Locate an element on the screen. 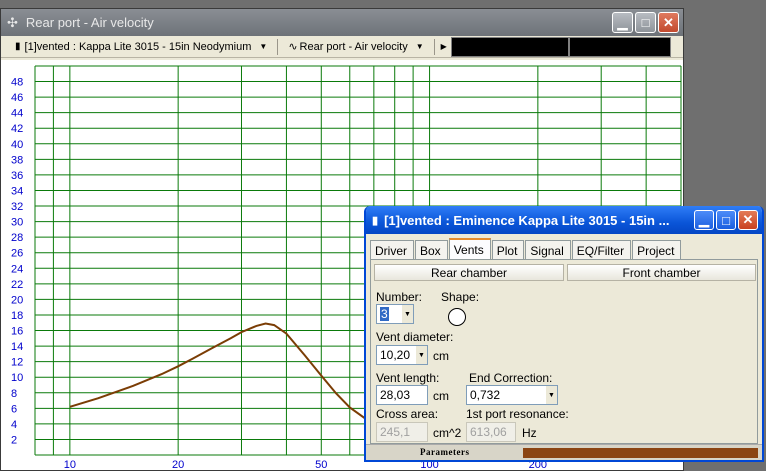  main-window-title: Rear port - Air velocity is located at coordinates (89, 22).